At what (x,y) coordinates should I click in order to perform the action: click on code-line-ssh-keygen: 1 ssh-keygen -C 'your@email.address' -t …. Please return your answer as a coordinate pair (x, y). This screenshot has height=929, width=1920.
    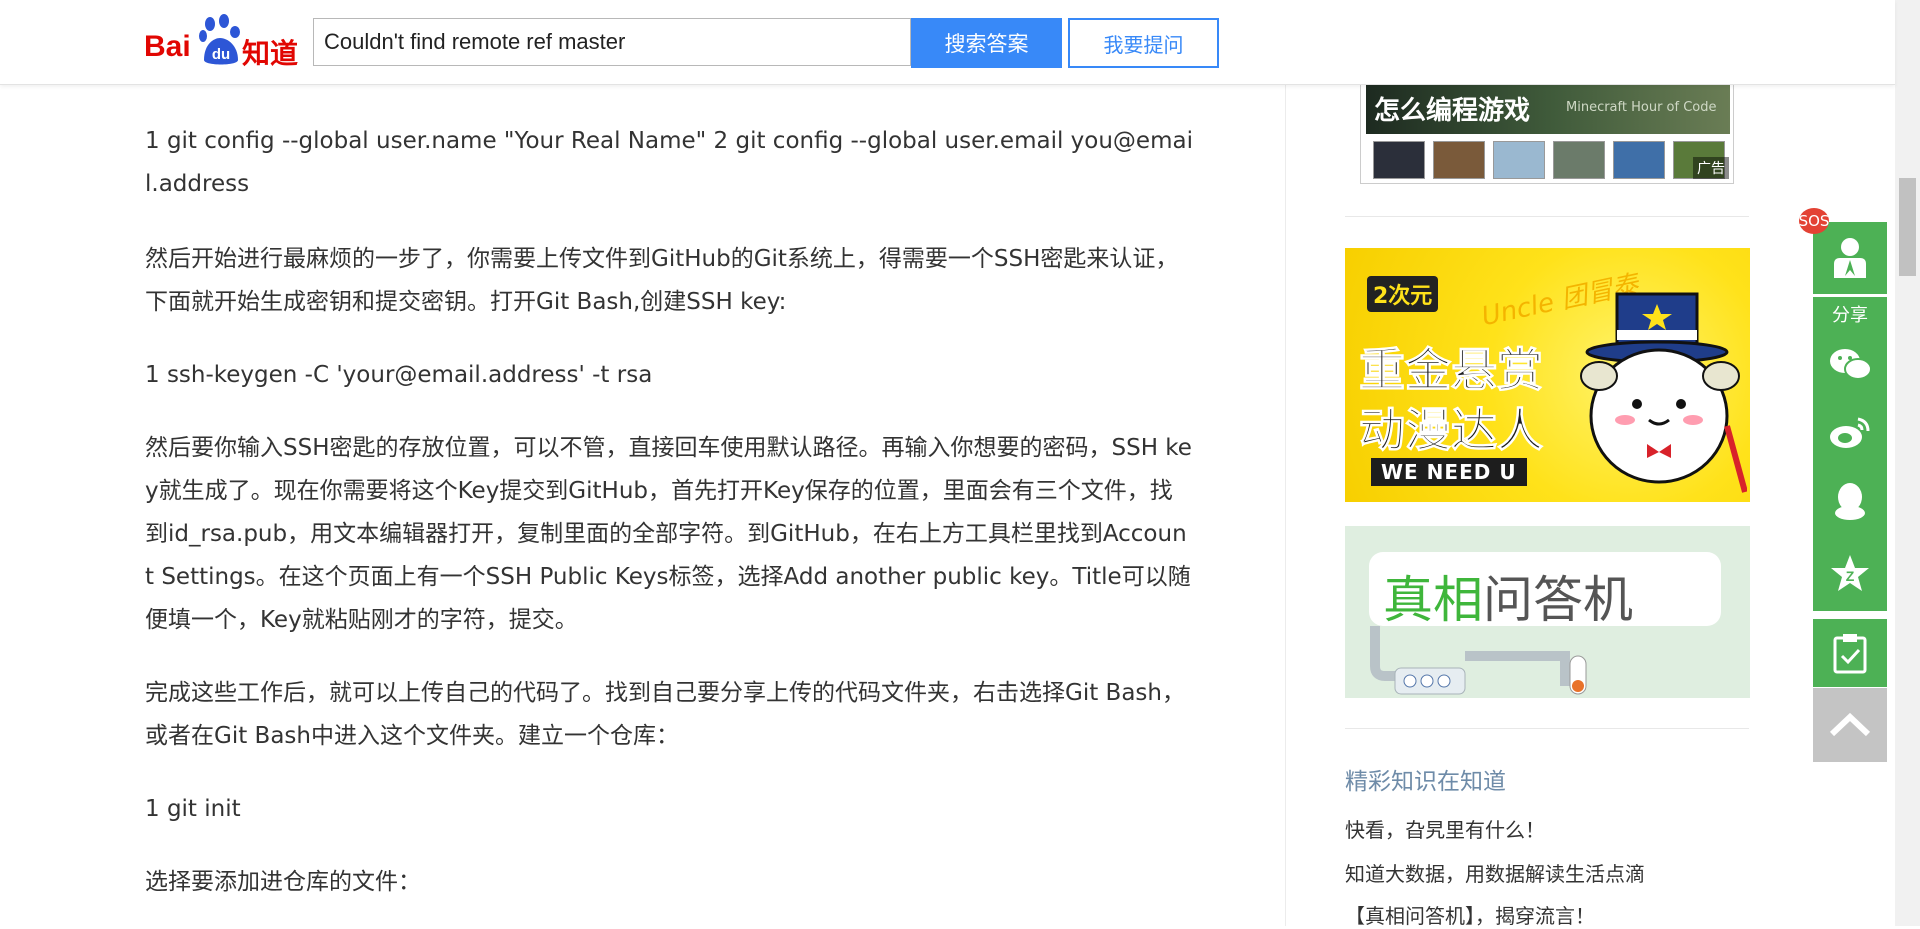
    Looking at the image, I should click on (399, 375).